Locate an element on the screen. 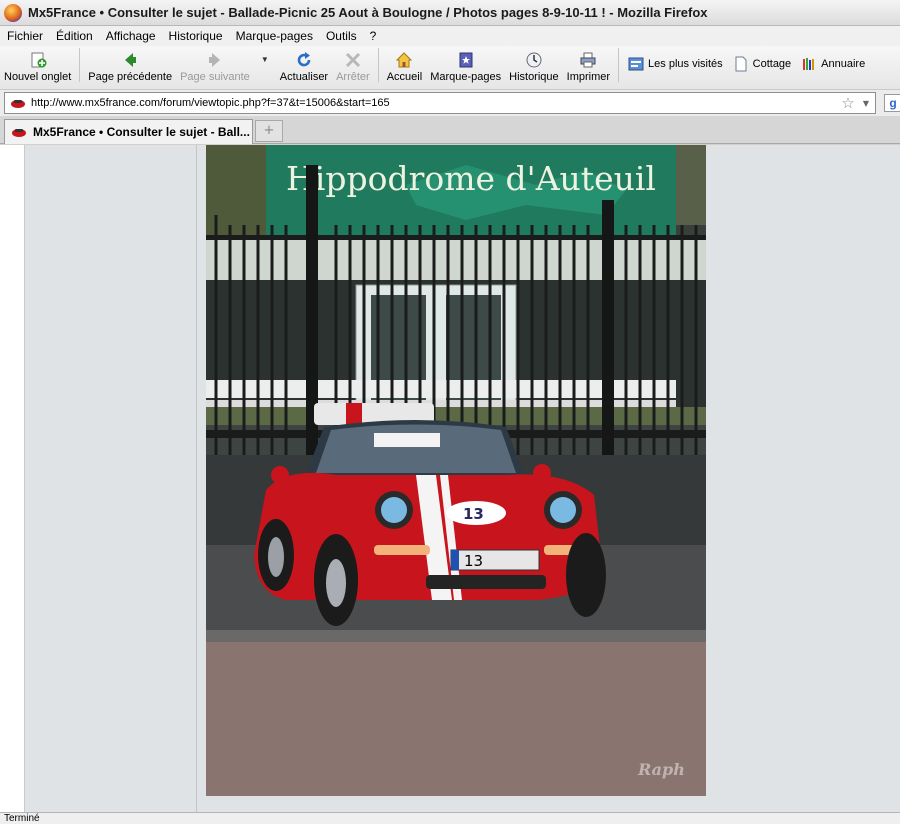  stop-button: Arrêter is located at coordinates (353, 64).